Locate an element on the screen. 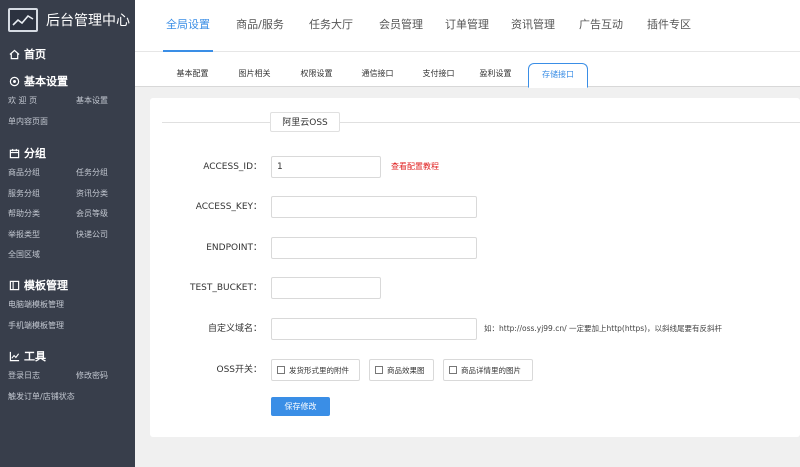  sidebar-item-region: 全国区域 is located at coordinates (34, 255).